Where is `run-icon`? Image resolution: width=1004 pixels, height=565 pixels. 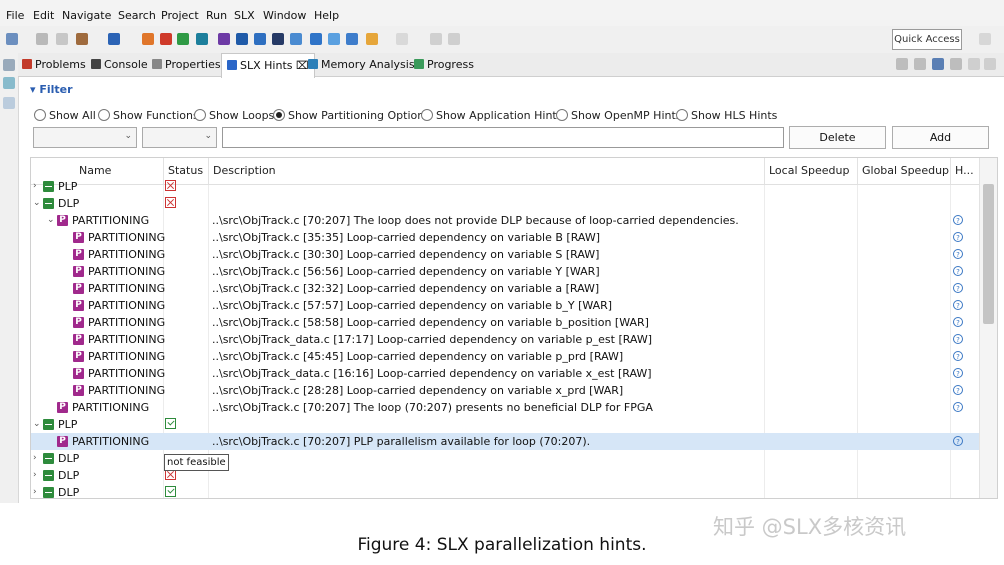 run-icon is located at coordinates (183, 39).